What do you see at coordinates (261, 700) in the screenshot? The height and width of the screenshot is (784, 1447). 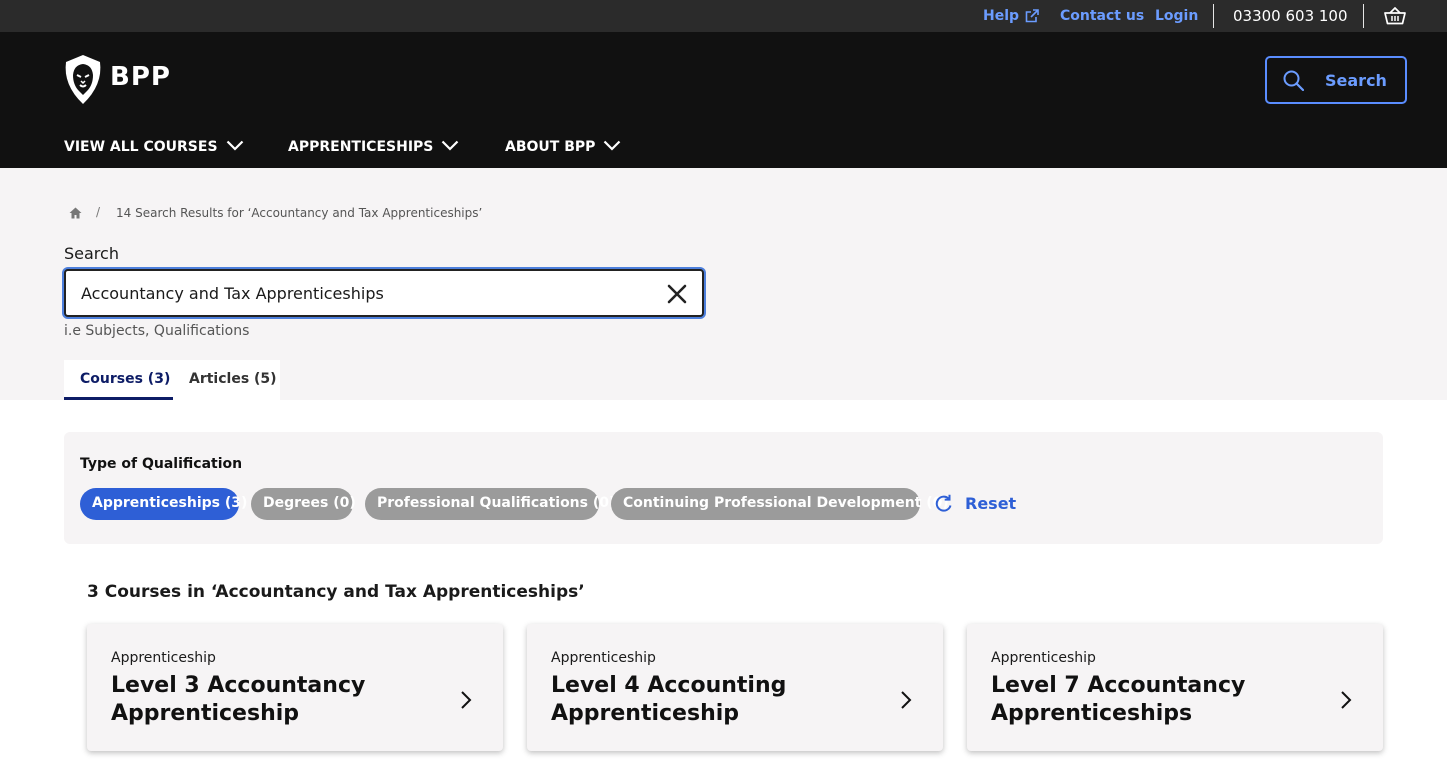 I see `course-title: Level 3 Accountancy Apprenticeship` at bounding box center [261, 700].